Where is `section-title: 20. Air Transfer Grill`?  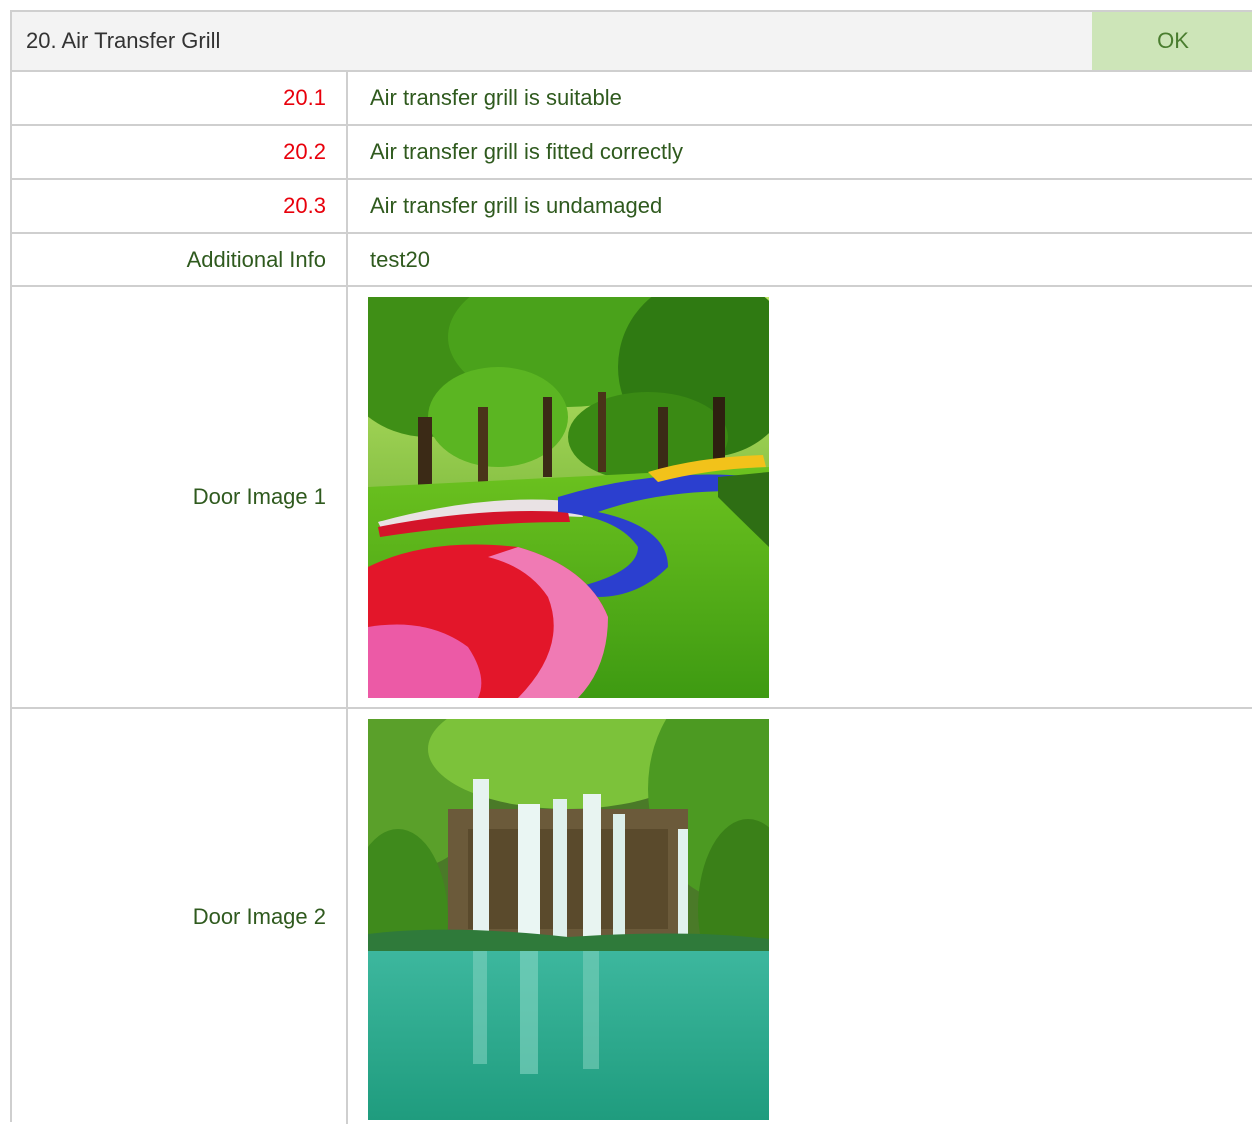
section-title: 20. Air Transfer Grill is located at coordinates (123, 40).